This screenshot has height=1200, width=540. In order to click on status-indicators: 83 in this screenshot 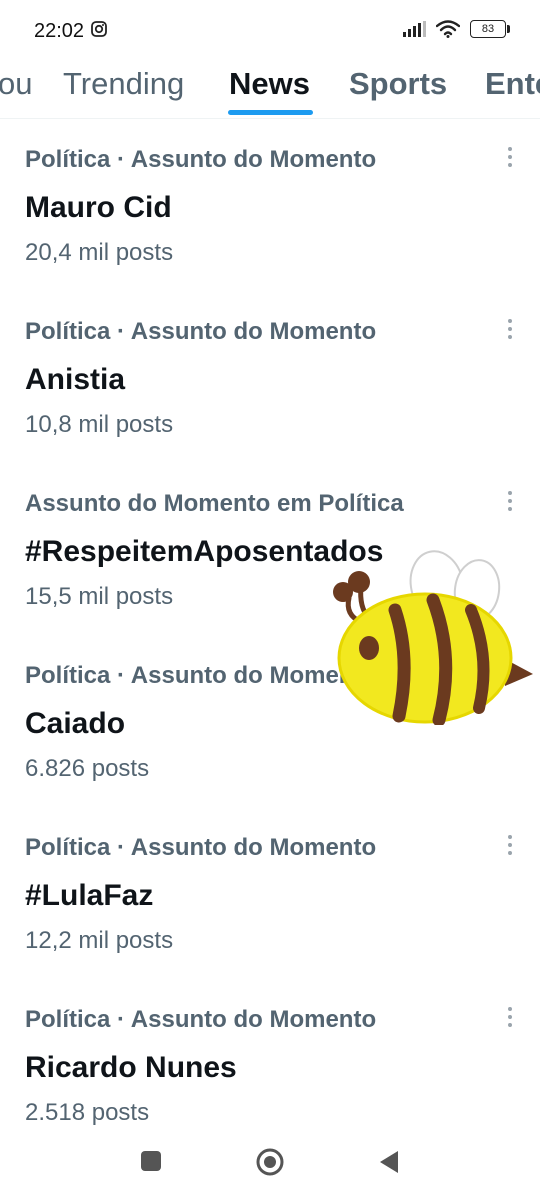, I will do `click(456, 29)`.